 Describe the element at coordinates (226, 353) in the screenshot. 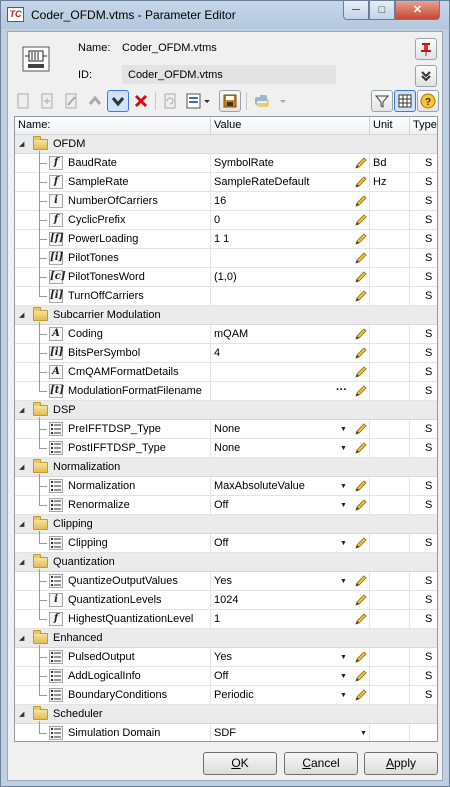

I see `parameter-row: [i] BitsPerSymbol 4 S` at that location.